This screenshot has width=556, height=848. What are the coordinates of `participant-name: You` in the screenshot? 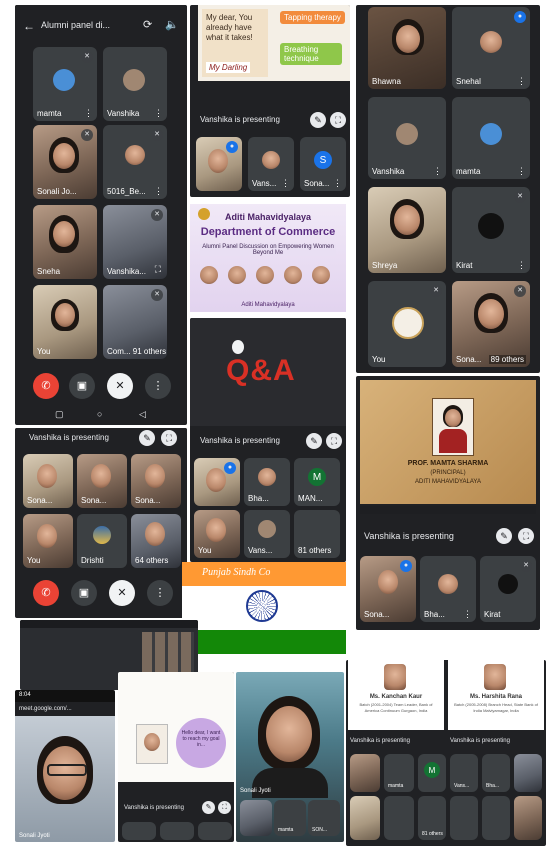 It's located at (44, 351).